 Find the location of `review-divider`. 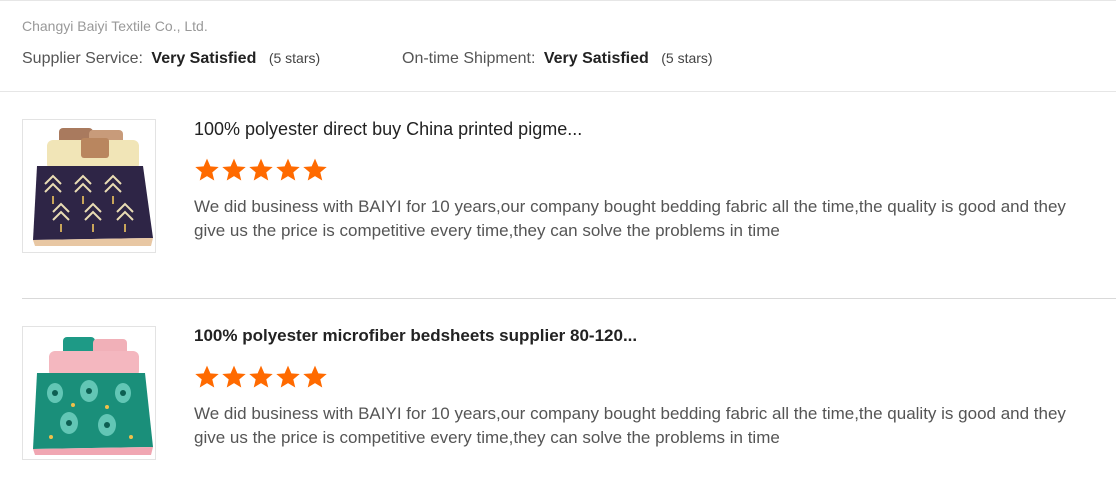

review-divider is located at coordinates (569, 298).